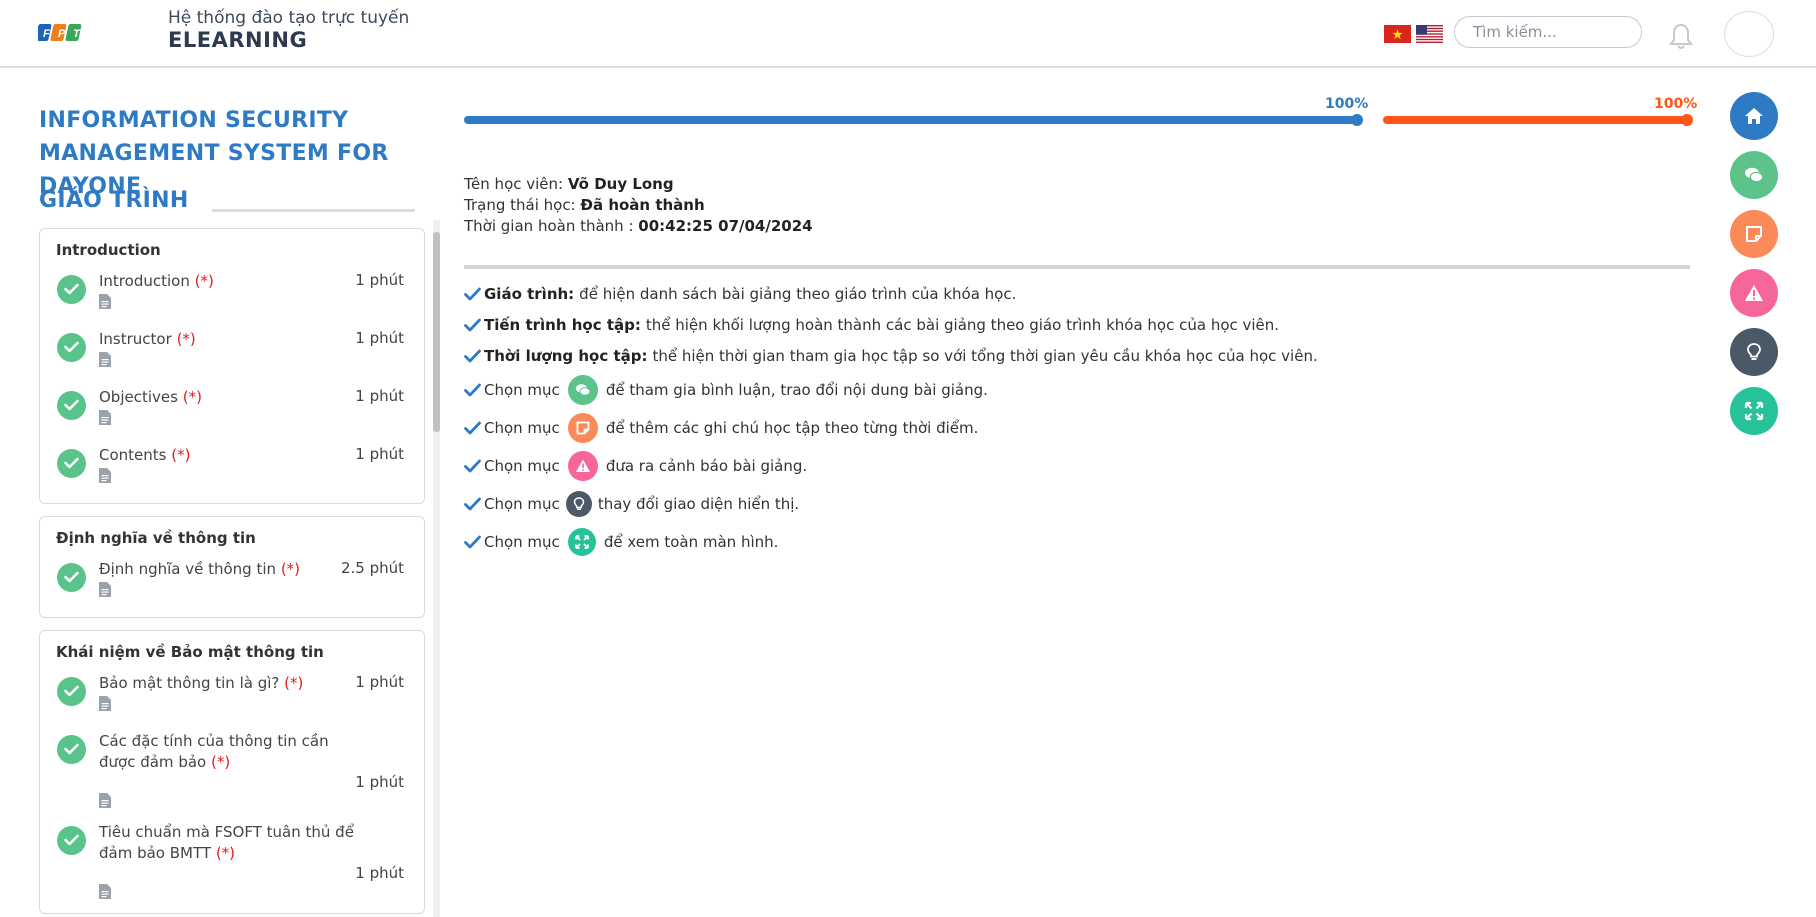 This screenshot has height=917, width=1816. Describe the element at coordinates (147, 339) in the screenshot. I see `lesson-title: Instructor (*)` at that location.